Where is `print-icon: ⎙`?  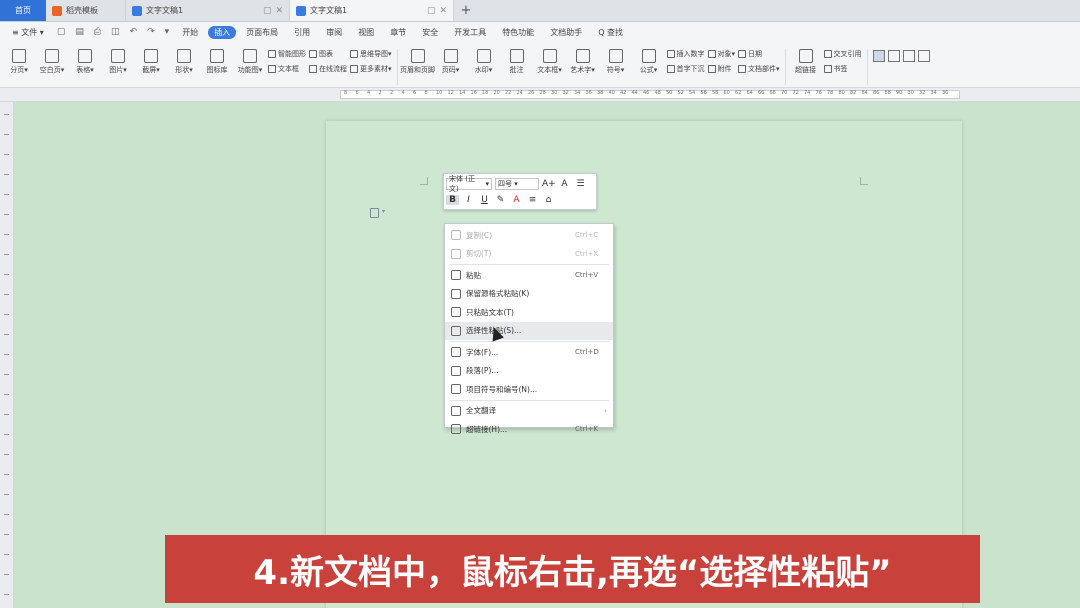 print-icon: ⎙ is located at coordinates (97, 32).